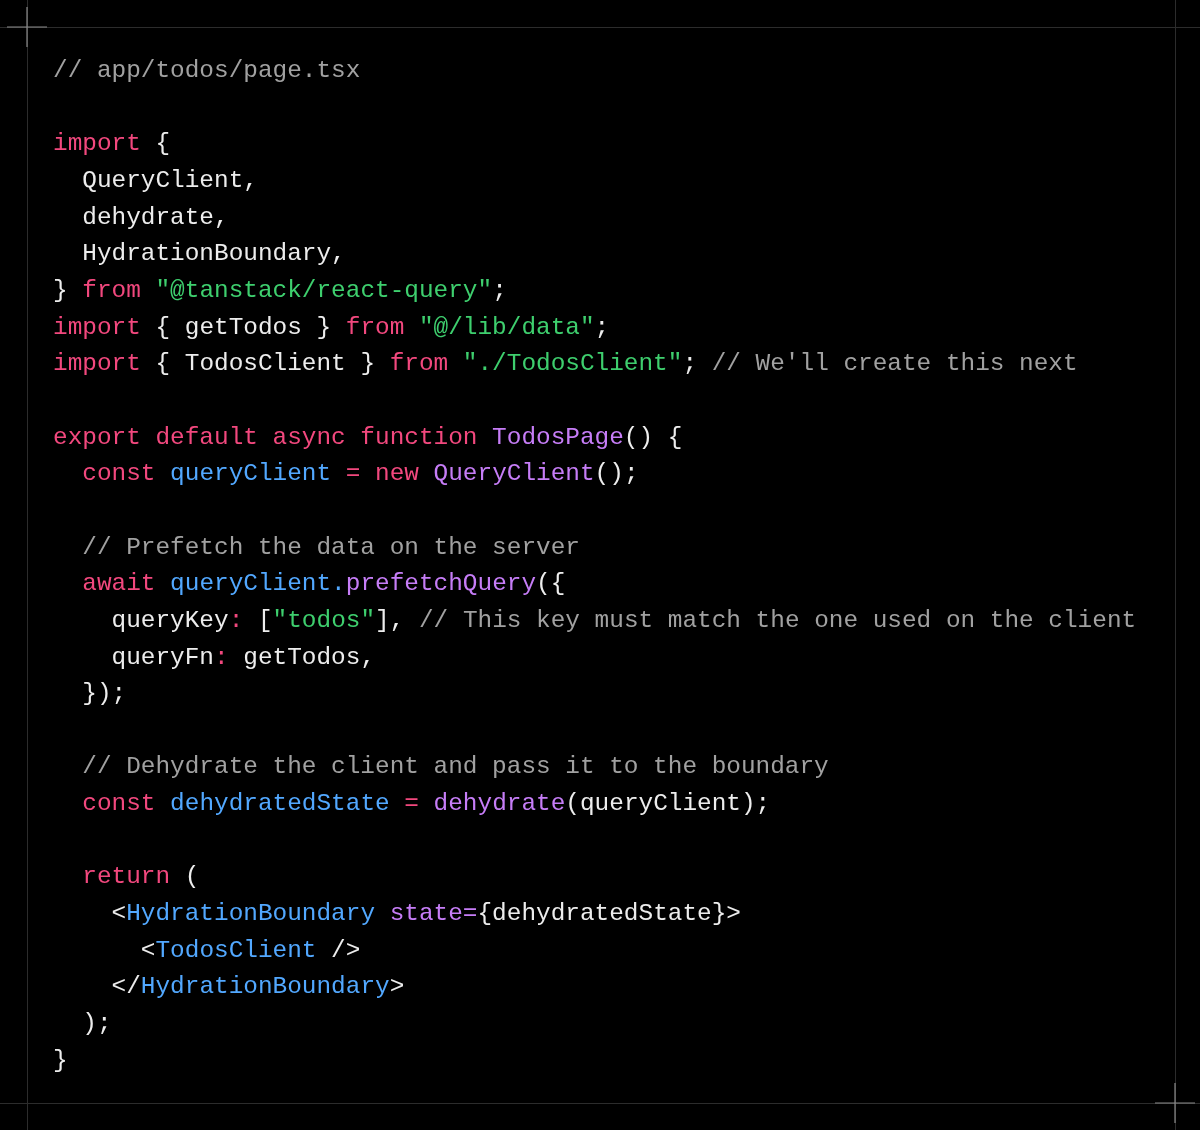 The height and width of the screenshot is (1130, 1200). Describe the element at coordinates (250, 950) in the screenshot. I see `code-line: <TodosClient />` at that location.